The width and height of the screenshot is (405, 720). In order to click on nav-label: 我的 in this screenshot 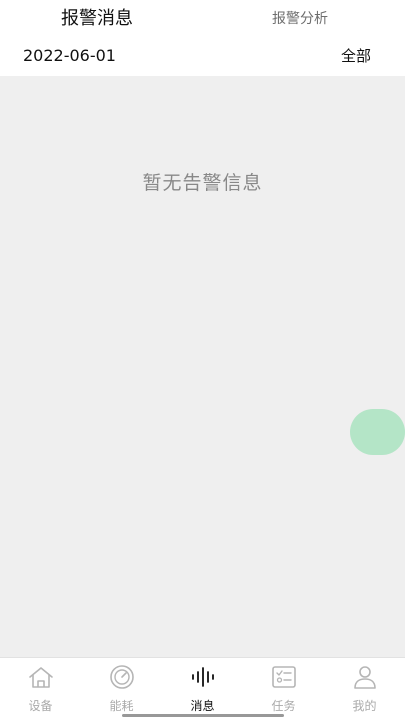, I will do `click(364, 706)`.